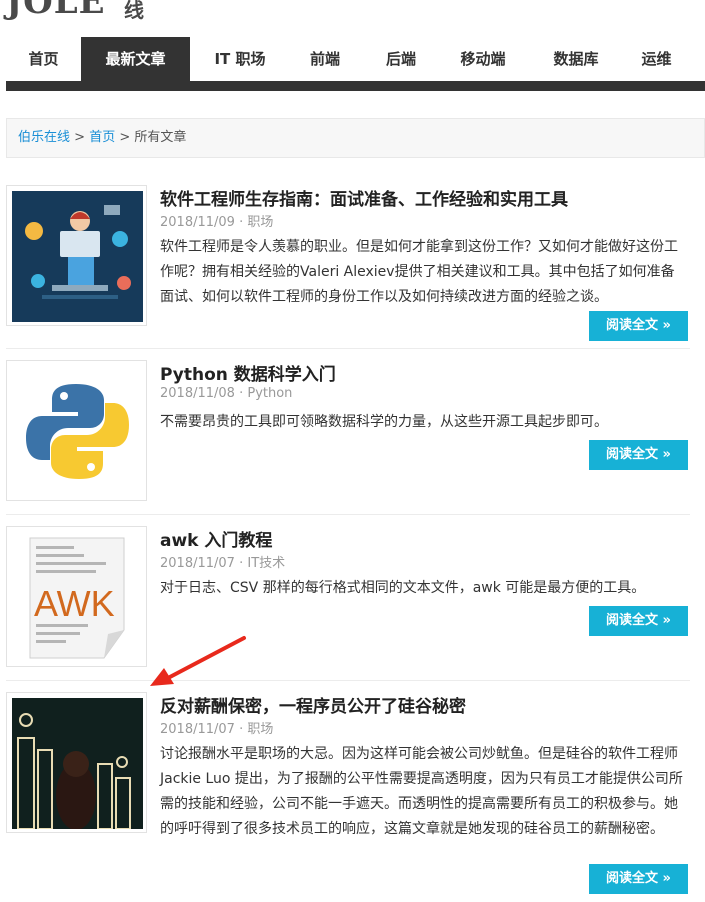 The height and width of the screenshot is (902, 705). I want to click on post-meta: 2018/11/07 · IT技术, so click(222, 561).